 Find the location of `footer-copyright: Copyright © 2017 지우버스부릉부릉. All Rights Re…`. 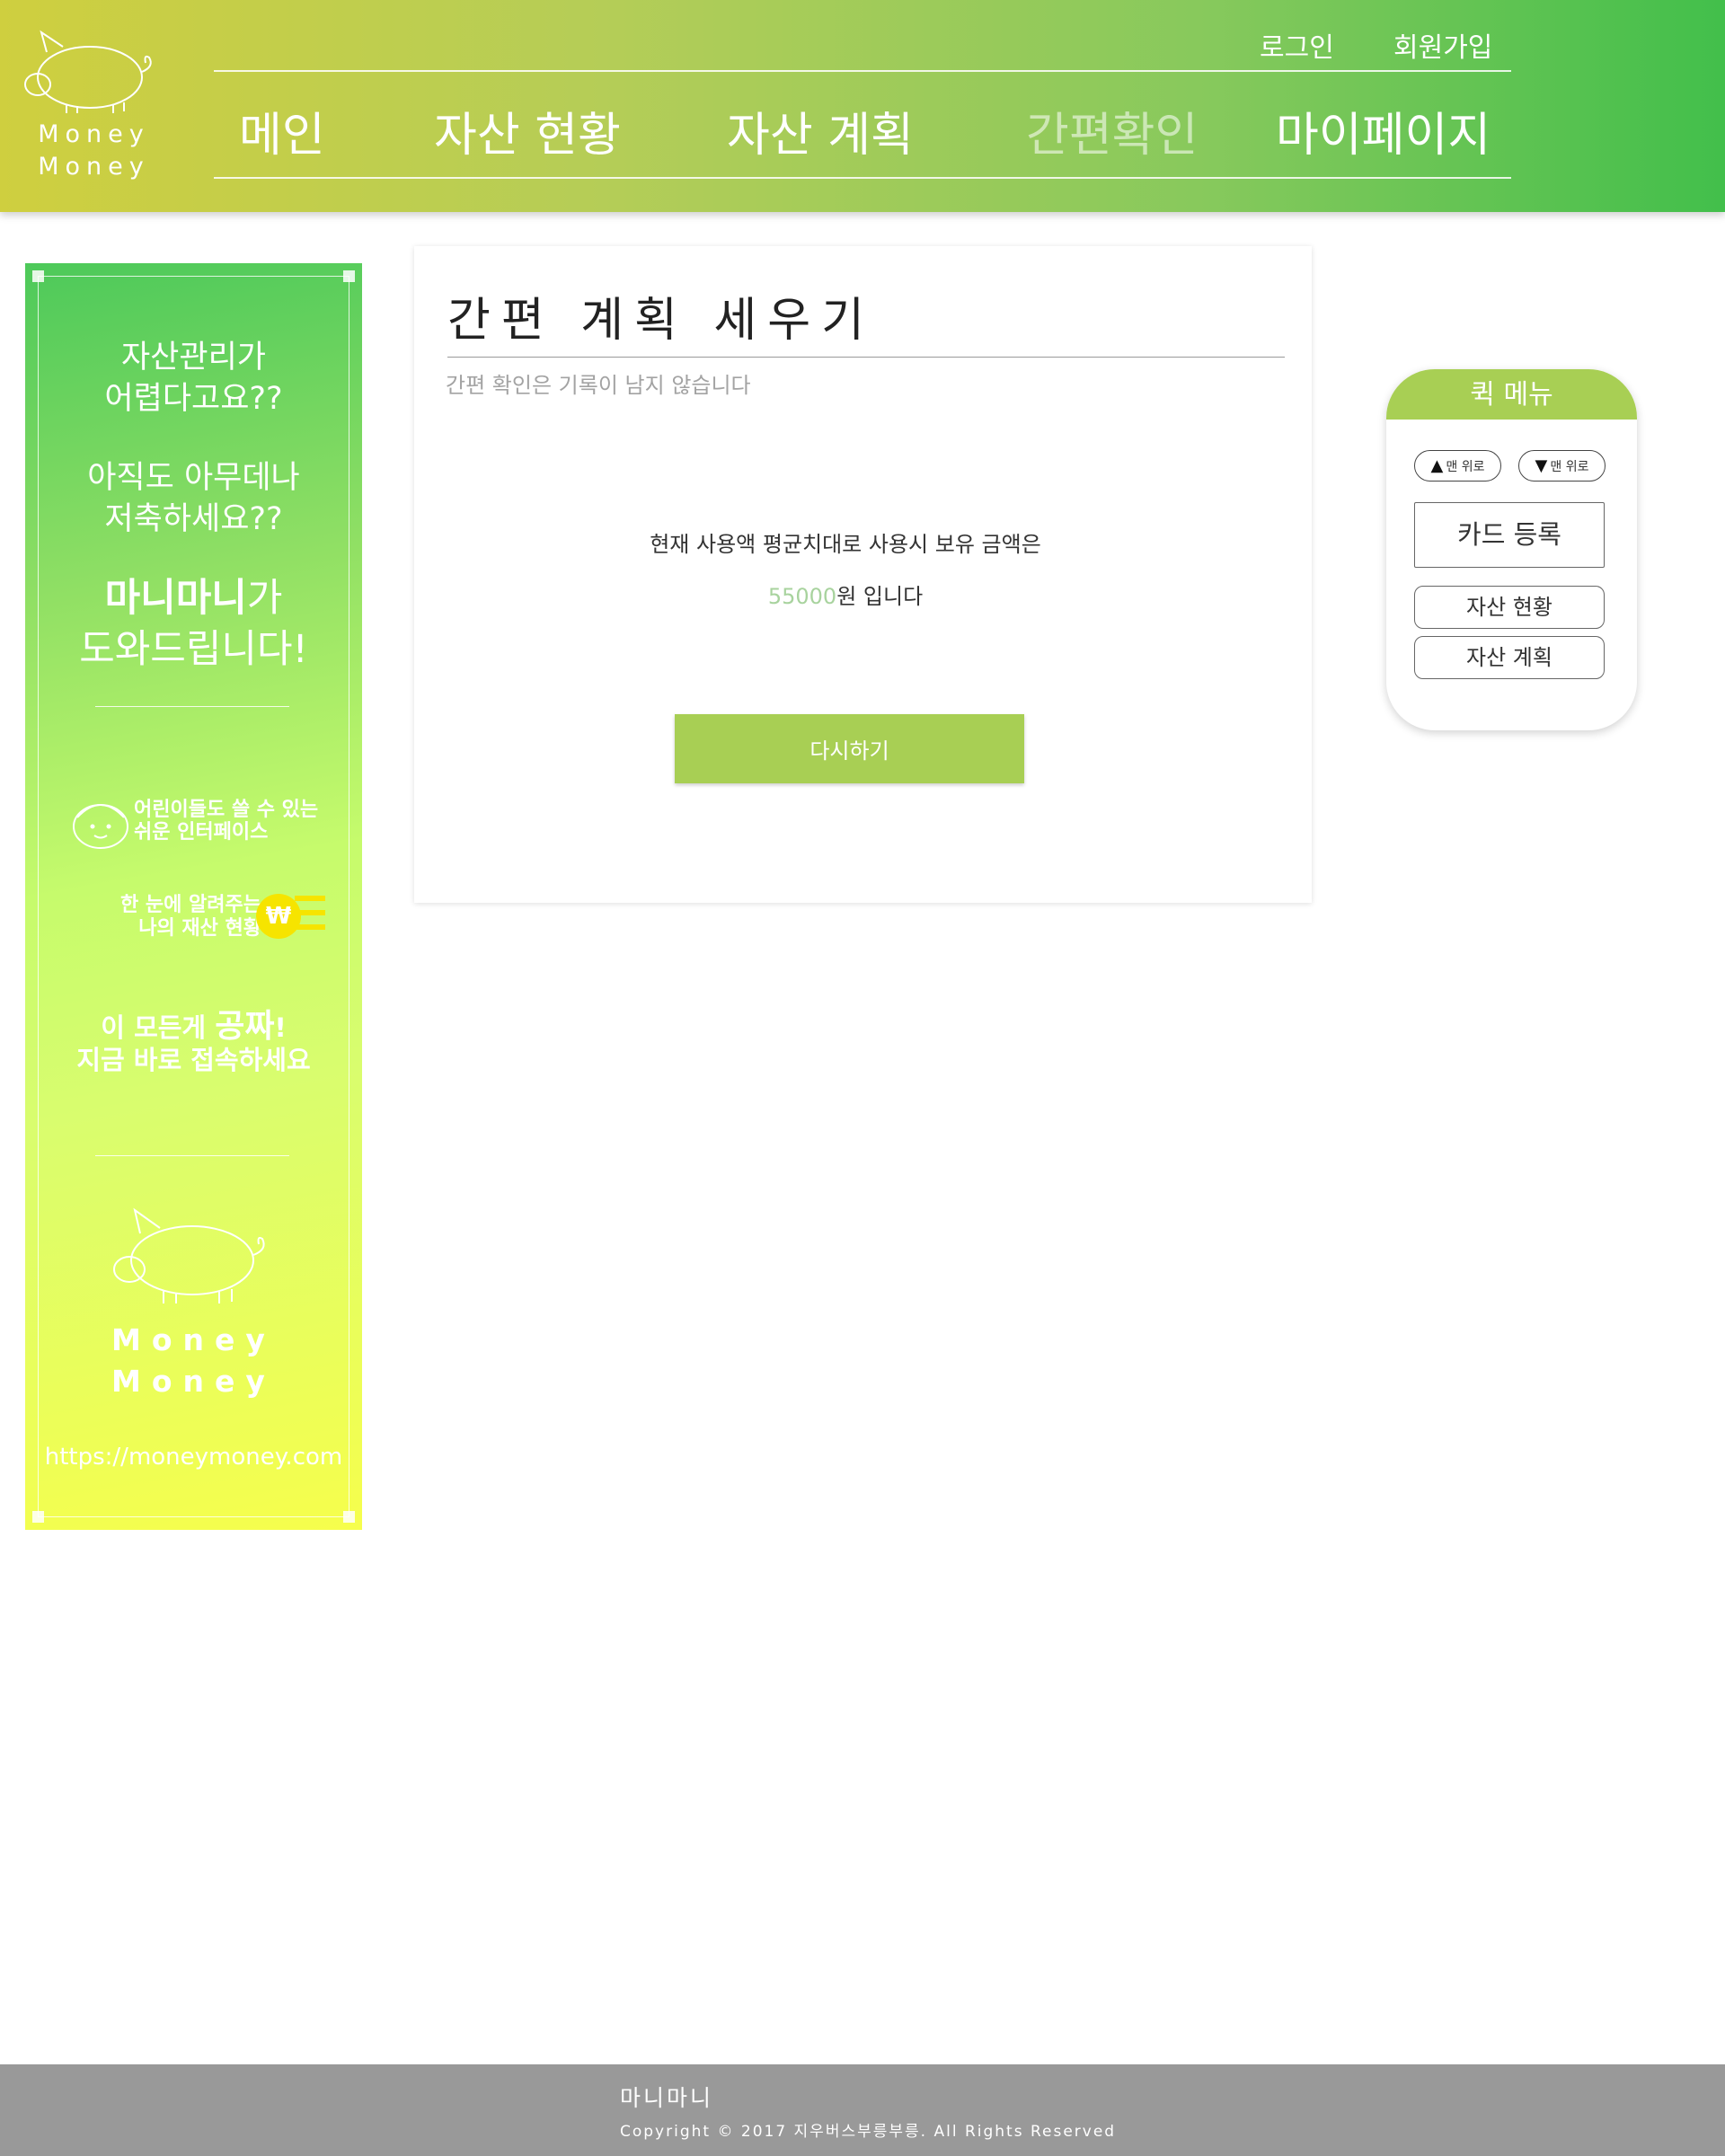

footer-copyright: Copyright © 2017 지우버스부릉부릉. All Rights Re… is located at coordinates (868, 2132).